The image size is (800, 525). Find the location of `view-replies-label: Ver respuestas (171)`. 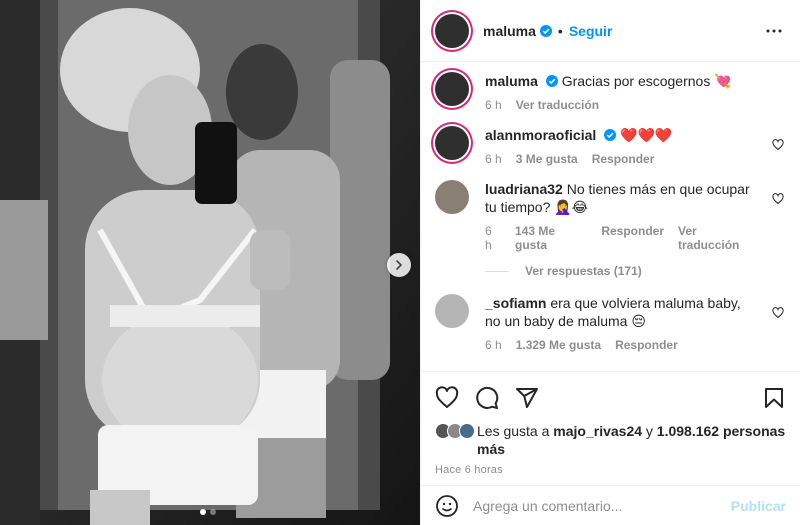

view-replies-label: Ver respuestas (171) is located at coordinates (583, 271).